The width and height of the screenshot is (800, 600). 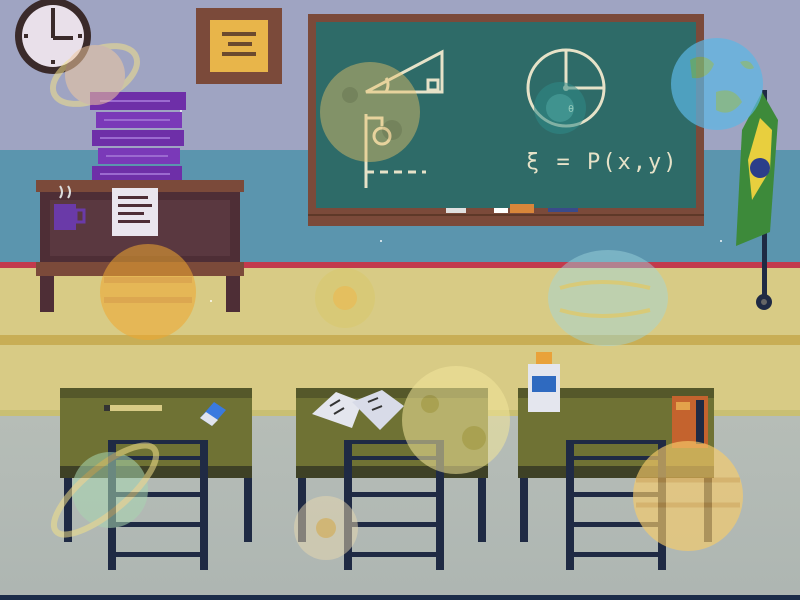 I want to click on moon-icon, so click(x=370, y=112).